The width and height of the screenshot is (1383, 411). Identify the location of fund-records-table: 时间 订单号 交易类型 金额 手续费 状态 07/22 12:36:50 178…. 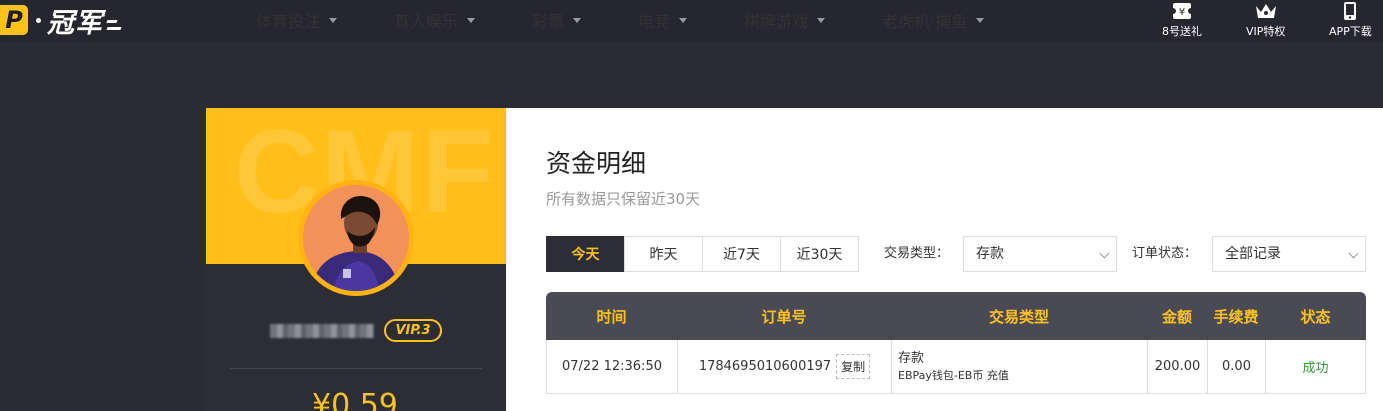
(956, 343).